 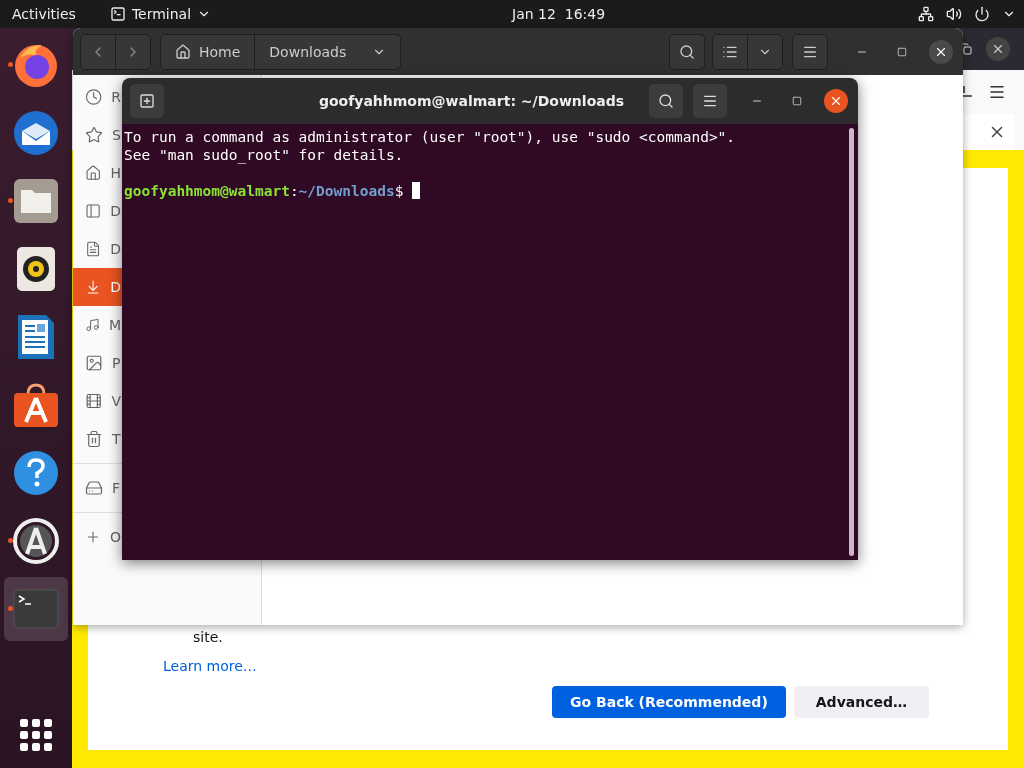 I want to click on sidebar-item: T, so click(x=97, y=439).